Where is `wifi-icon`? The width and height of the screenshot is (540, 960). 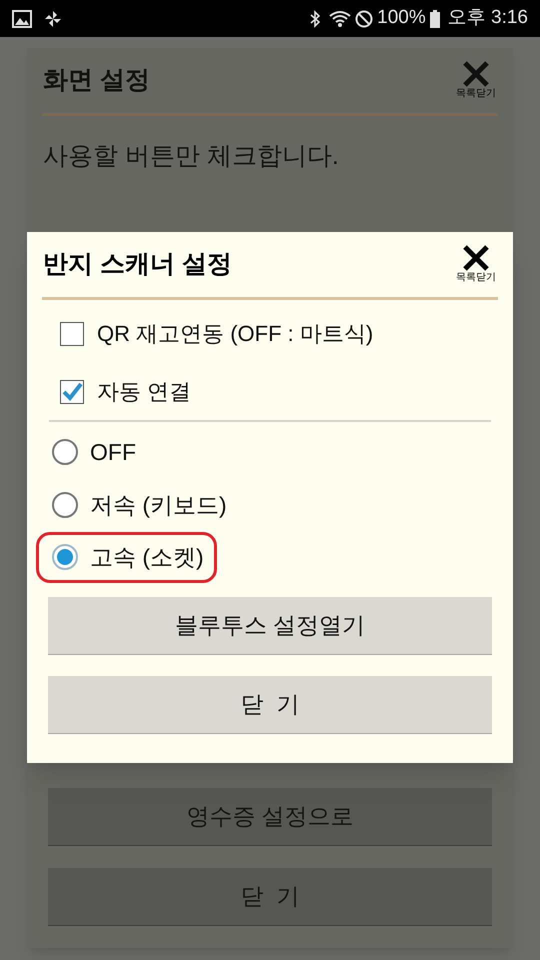
wifi-icon is located at coordinates (340, 19).